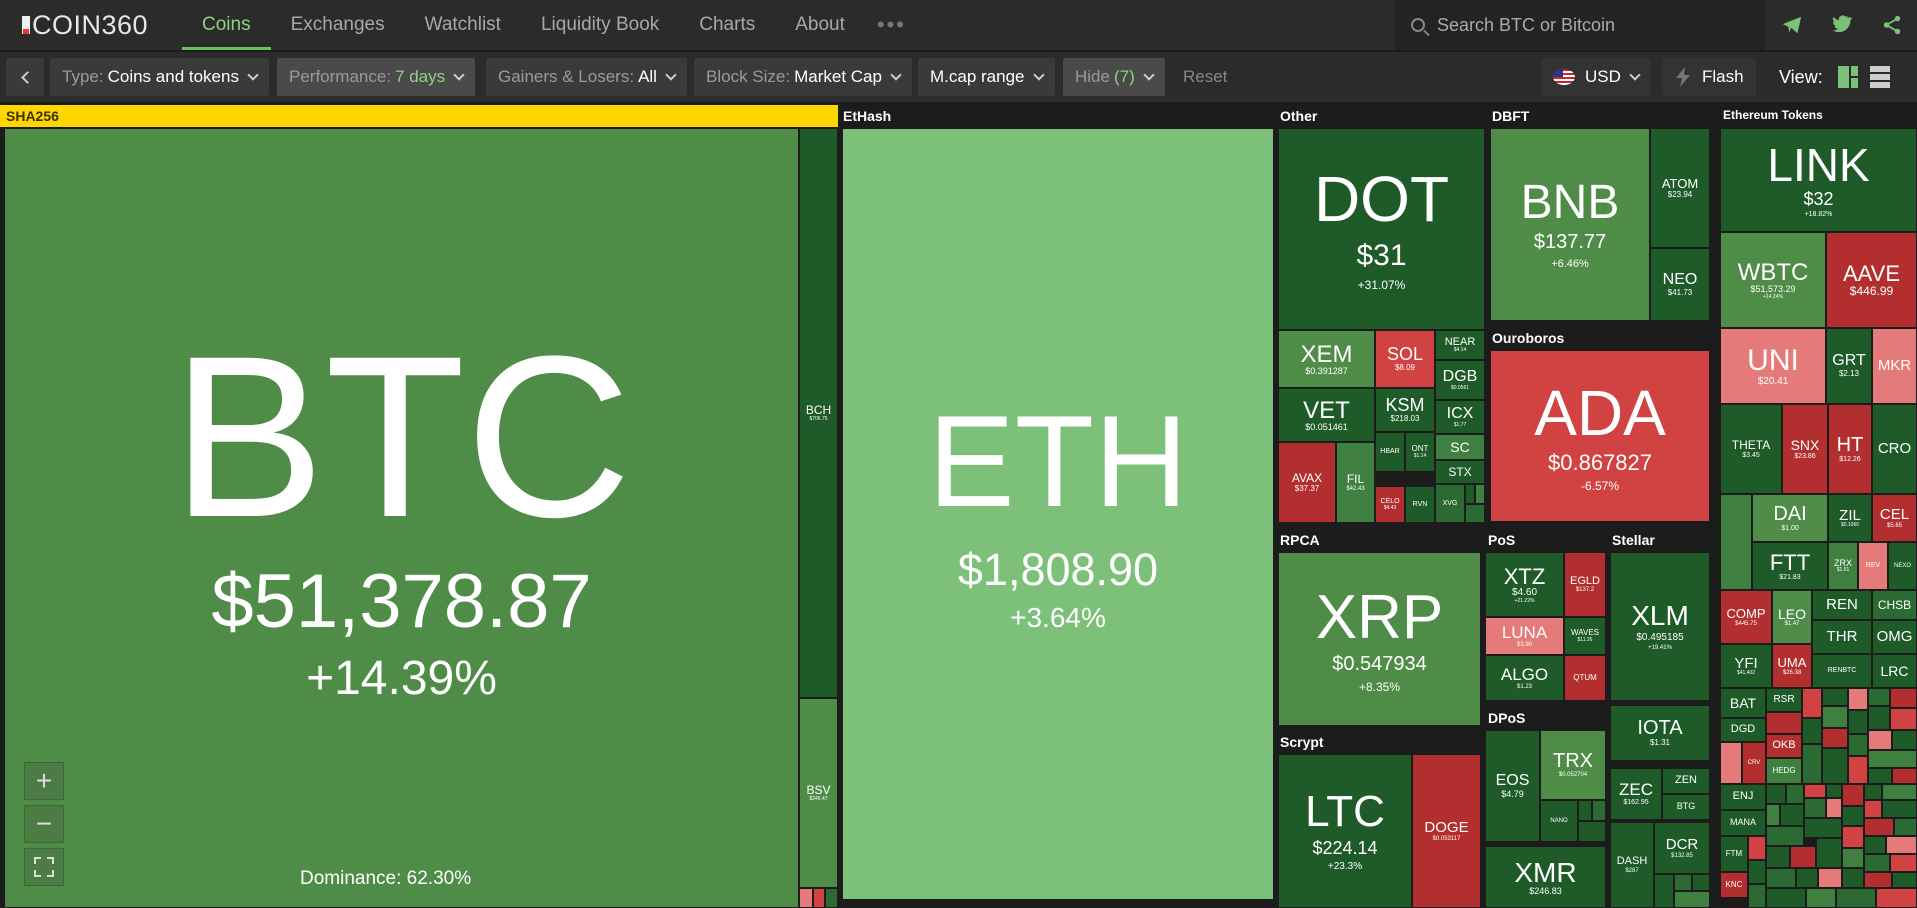 This screenshot has width=1917, height=908. Describe the element at coordinates (1524, 636) in the screenshot. I see `coin-tile-luna: LUNA $3.90` at that location.